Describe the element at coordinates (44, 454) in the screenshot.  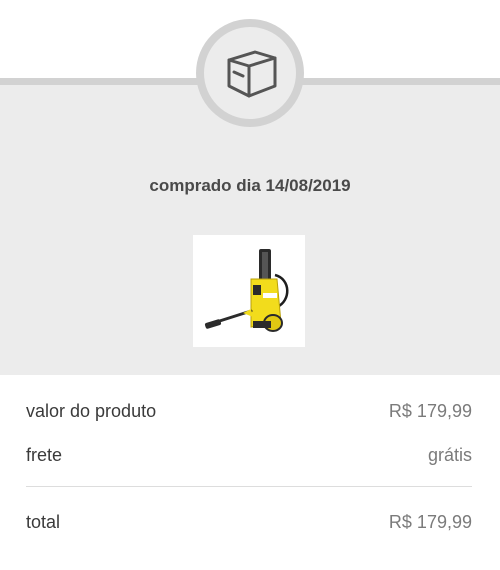
I see `shipping-label: frete` at that location.